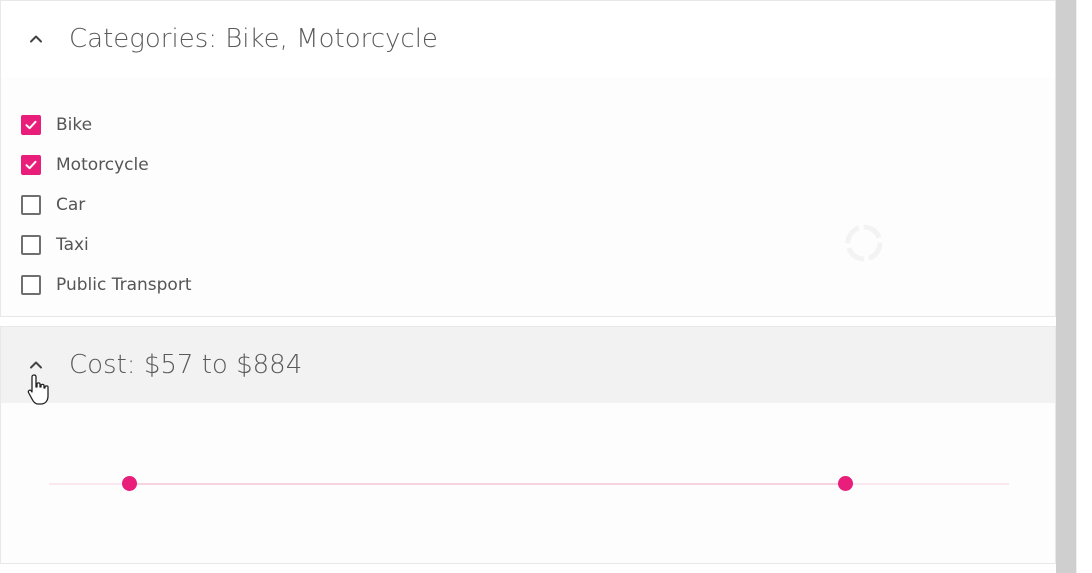 This screenshot has width=1092, height=573. I want to click on category-option-motorcycle: Motorcycle, so click(106, 165).